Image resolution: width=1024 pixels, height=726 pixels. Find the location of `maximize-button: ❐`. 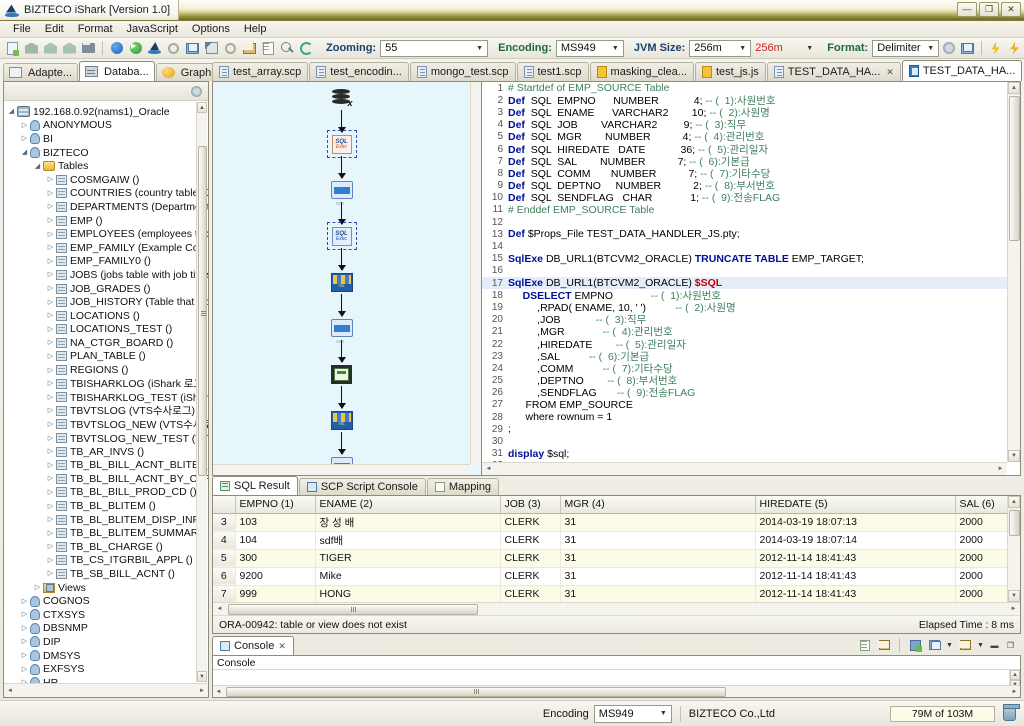

maximize-button: ❐ is located at coordinates (989, 9).